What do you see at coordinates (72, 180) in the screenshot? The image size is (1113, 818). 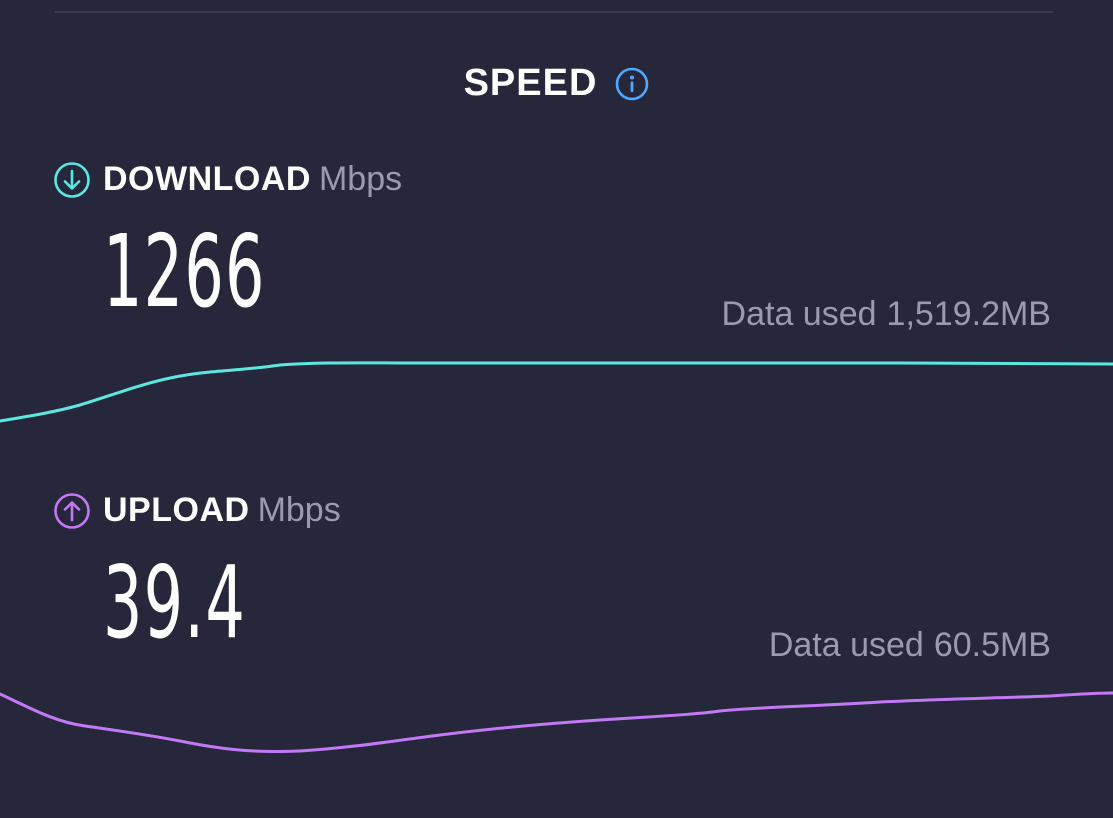 I see `arrow-down-circle-icon` at bounding box center [72, 180].